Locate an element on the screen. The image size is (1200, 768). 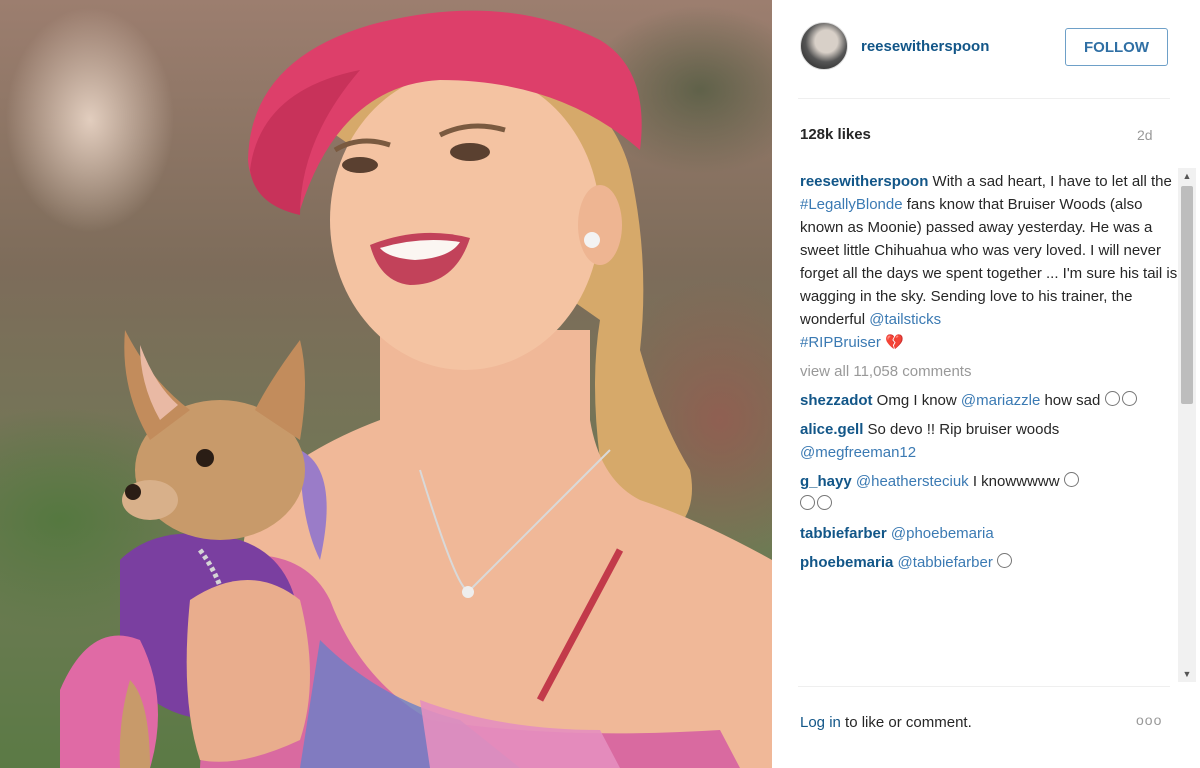
comment-item: g_hayy @heathersteciuk I knowwwww is located at coordinates (989, 493).